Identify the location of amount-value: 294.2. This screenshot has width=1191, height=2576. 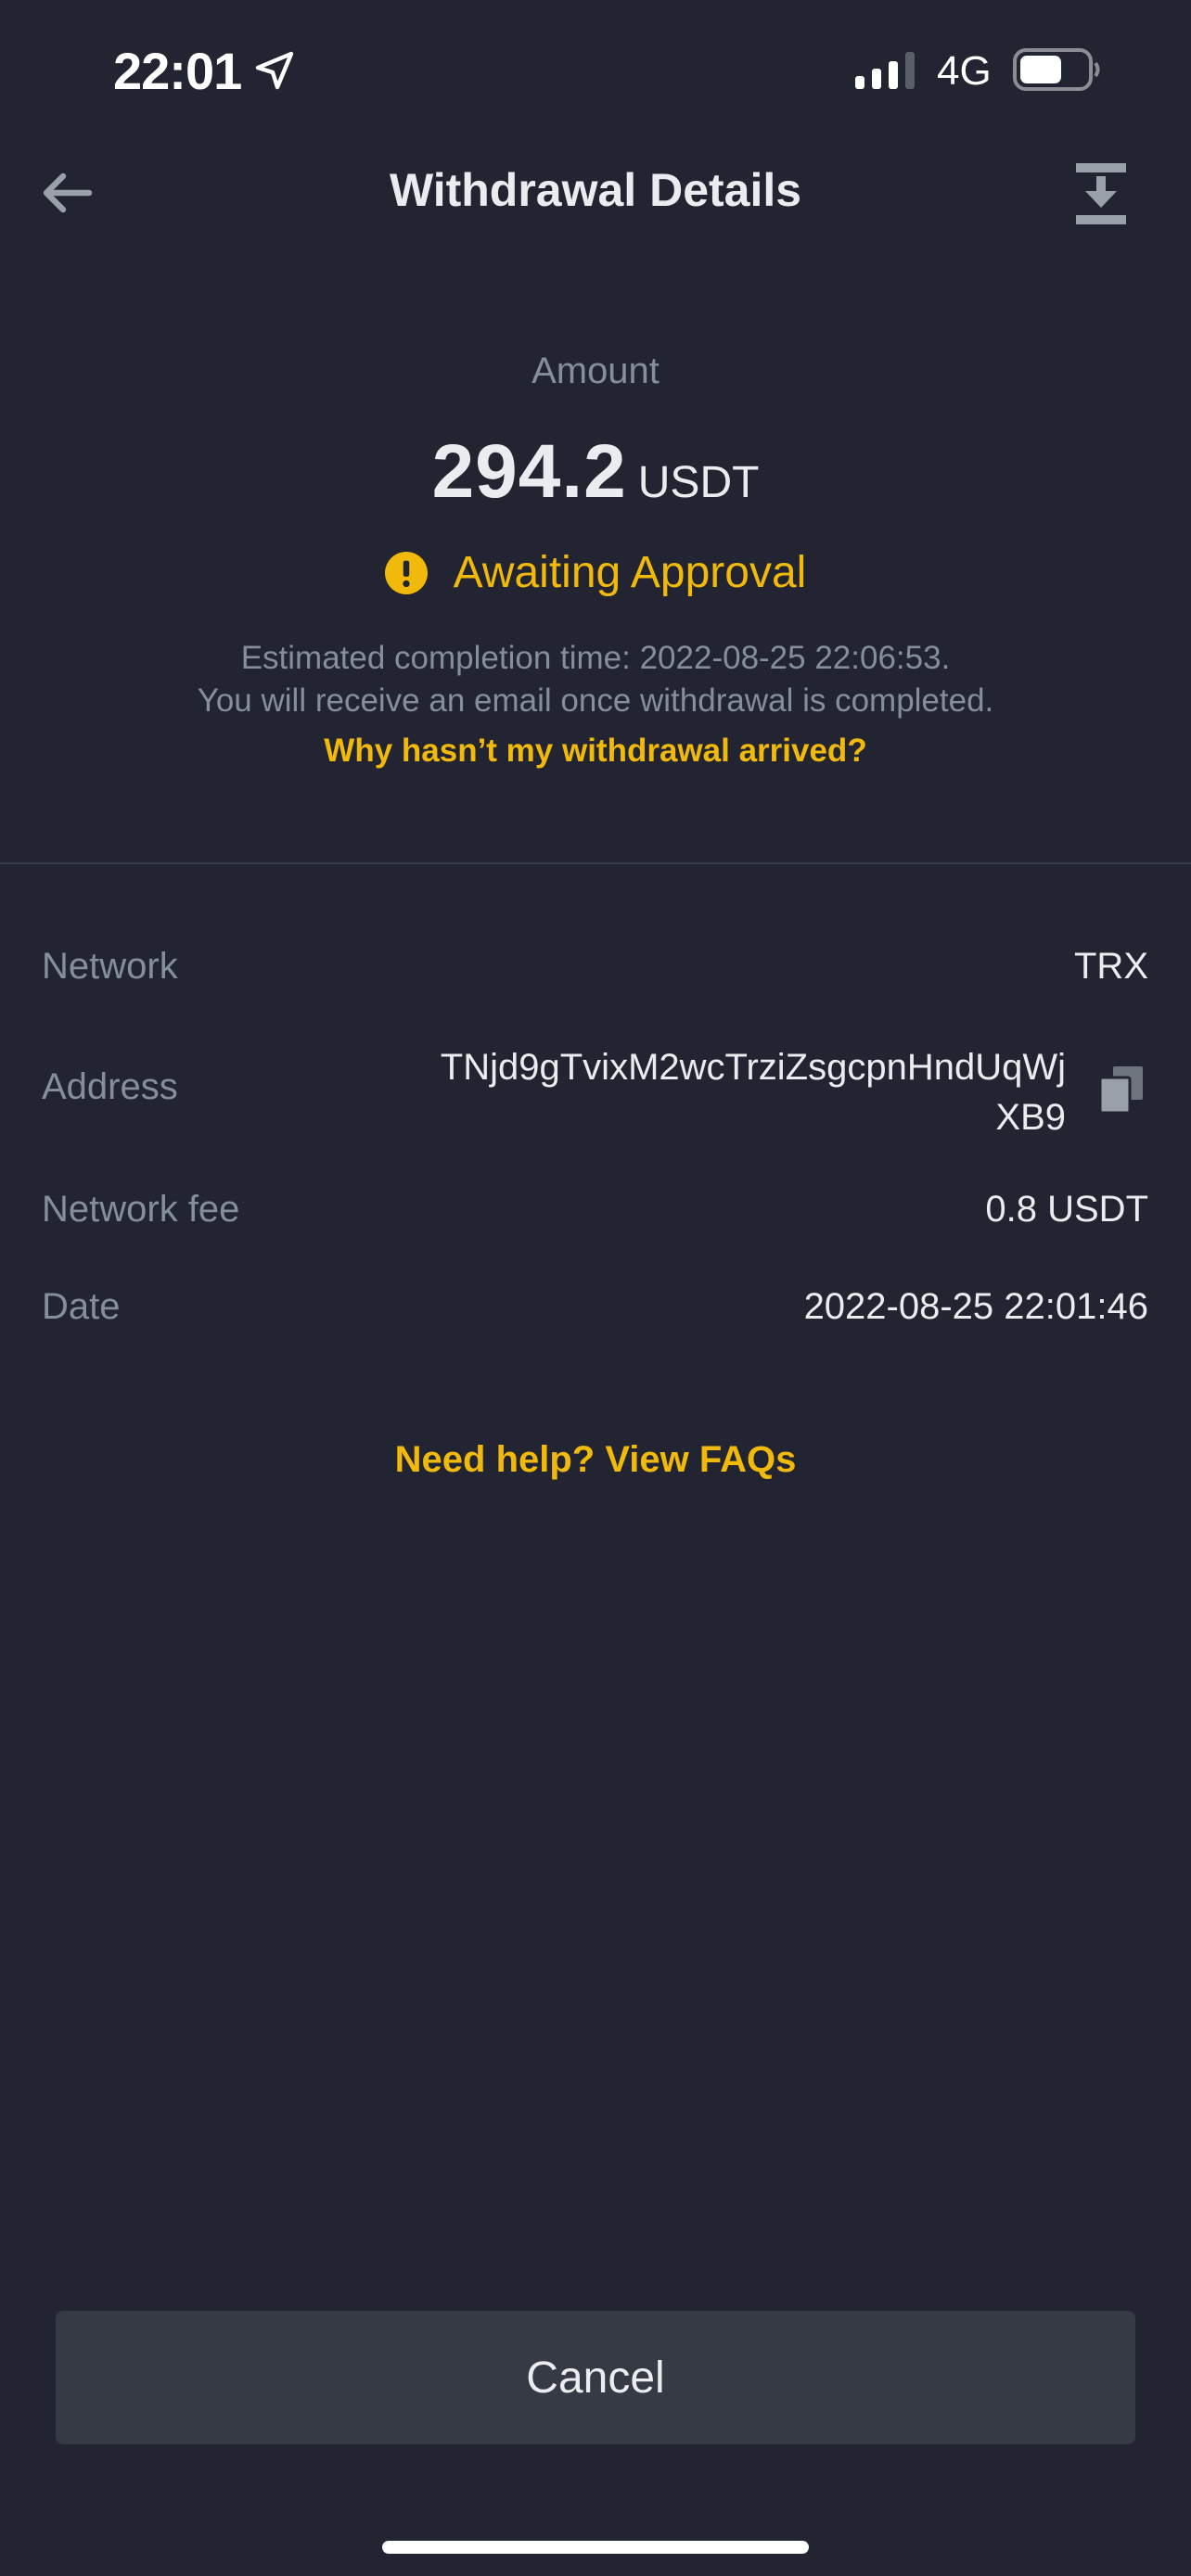
(529, 472).